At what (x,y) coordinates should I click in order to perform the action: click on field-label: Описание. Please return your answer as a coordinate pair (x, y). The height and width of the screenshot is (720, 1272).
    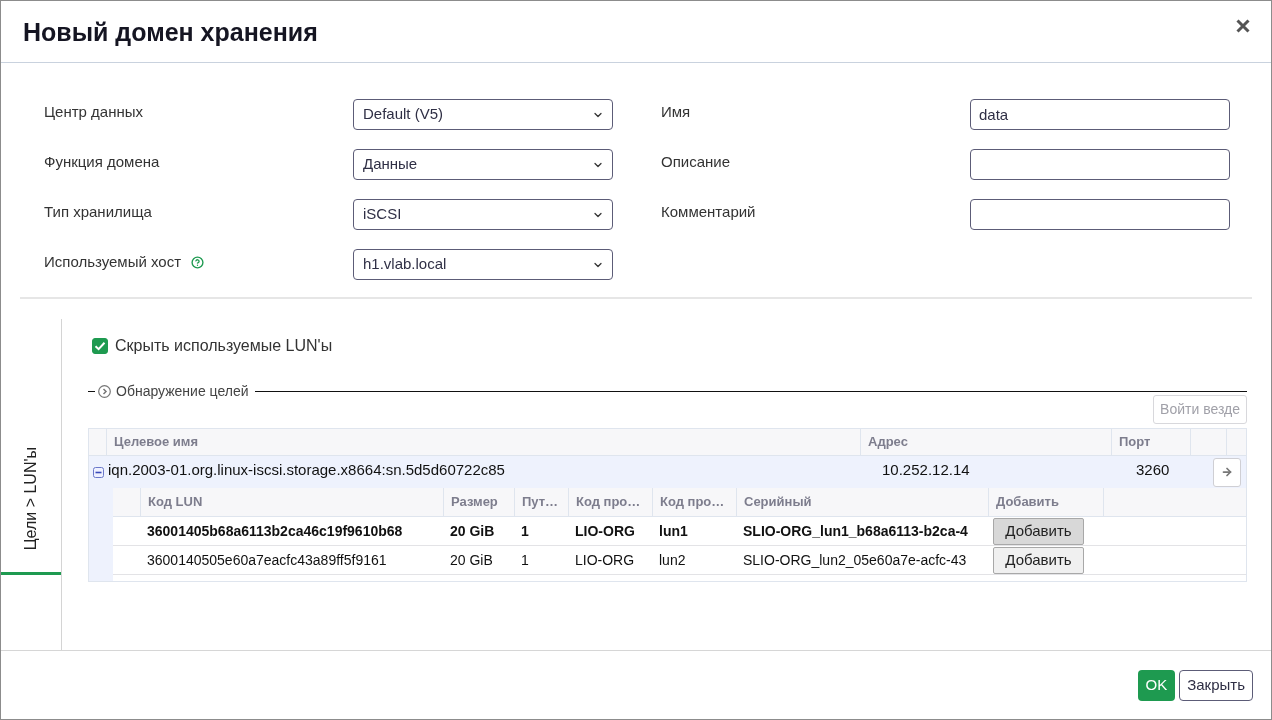
    Looking at the image, I should click on (696, 162).